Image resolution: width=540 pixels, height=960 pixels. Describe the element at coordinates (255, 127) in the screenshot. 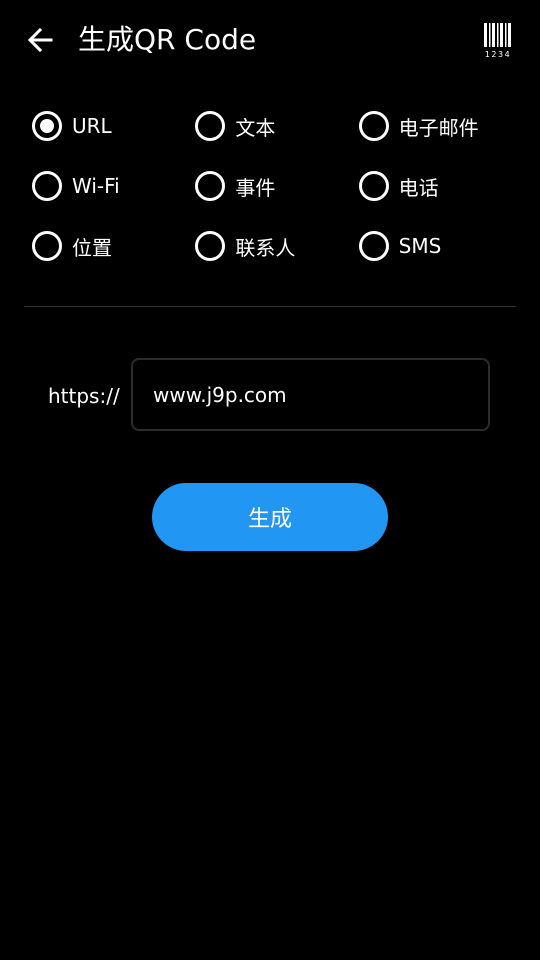

I see `radio-label: 文本` at that location.